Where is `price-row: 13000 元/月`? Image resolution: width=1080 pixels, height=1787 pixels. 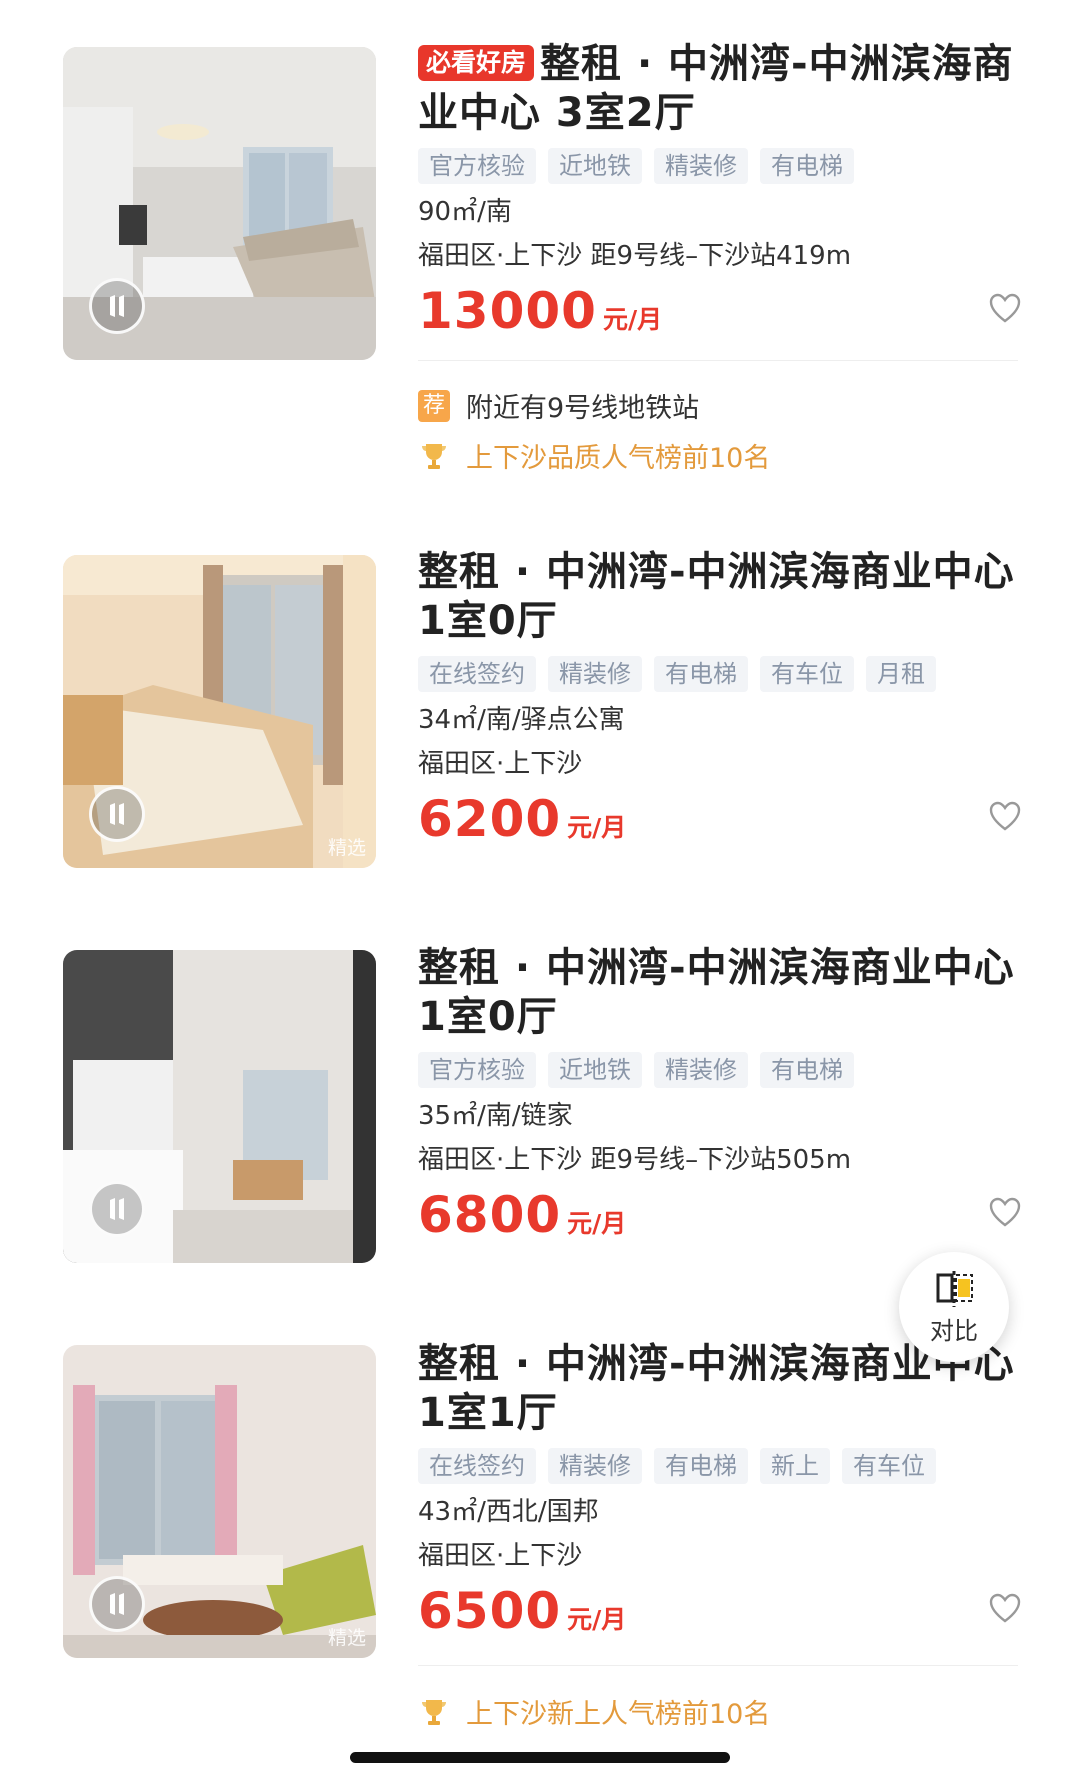
price-row: 13000 元/月 is located at coordinates (719, 313).